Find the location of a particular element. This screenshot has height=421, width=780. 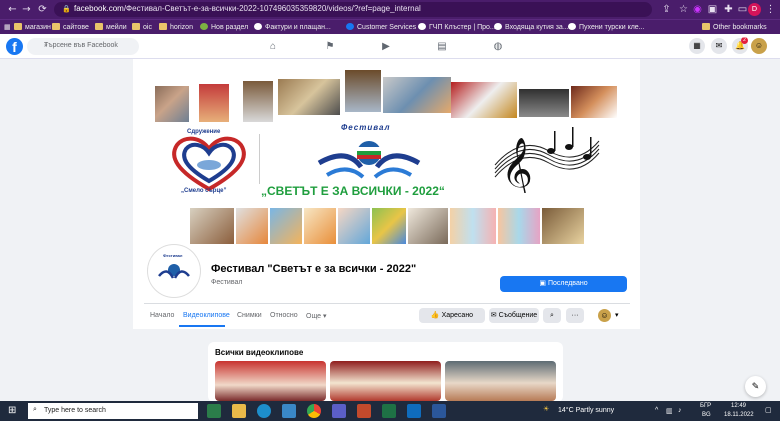

file-explorer-icon is located at coordinates (239, 411).